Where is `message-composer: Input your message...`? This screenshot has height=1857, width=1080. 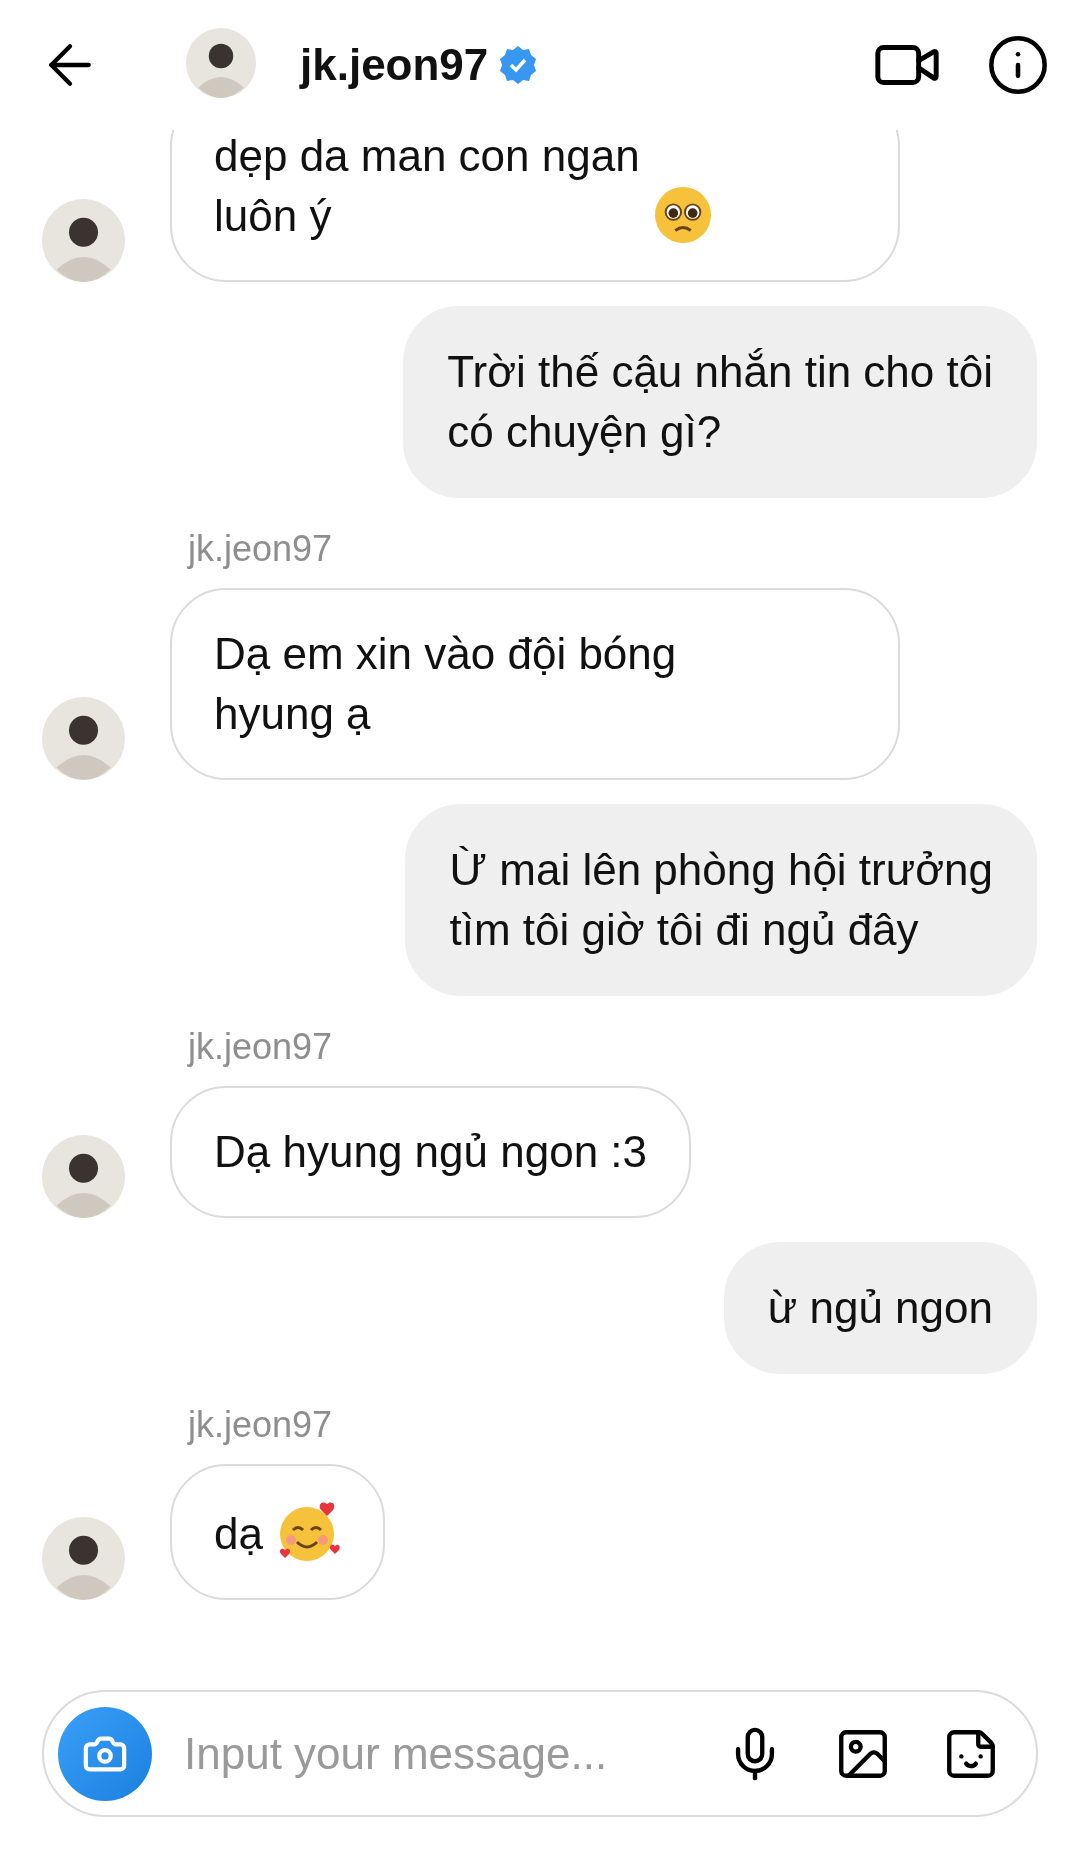
message-composer: Input your message... is located at coordinates (540, 1753).